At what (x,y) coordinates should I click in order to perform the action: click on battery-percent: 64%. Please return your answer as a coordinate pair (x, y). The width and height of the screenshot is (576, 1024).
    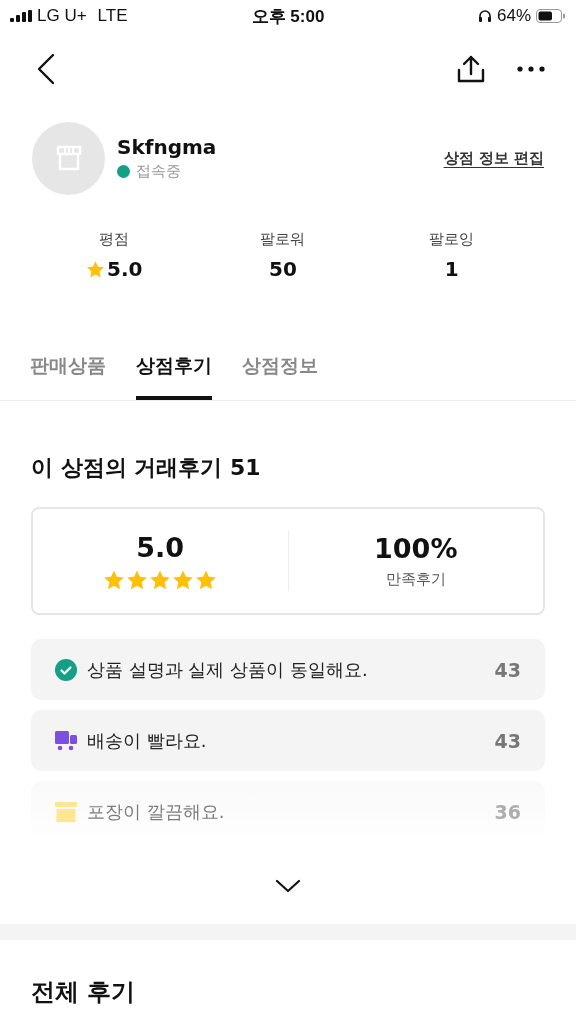
    Looking at the image, I should click on (513, 16).